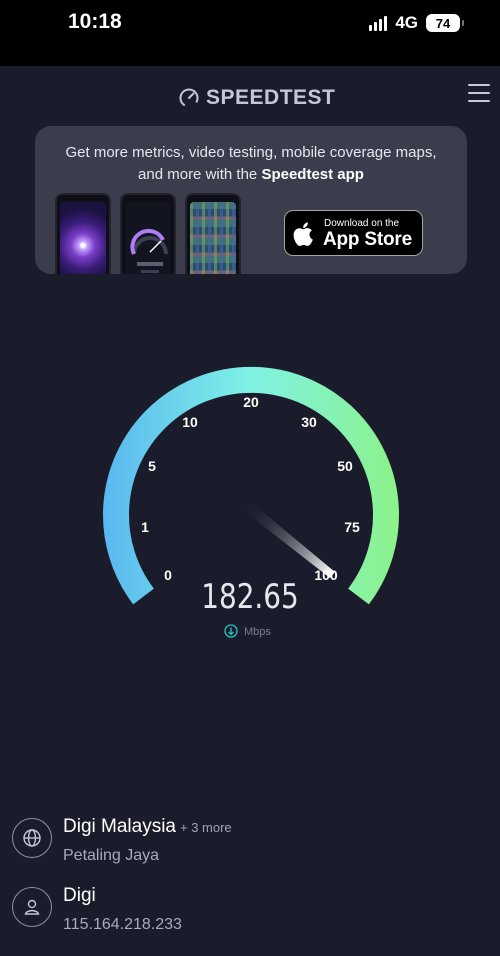 The height and width of the screenshot is (956, 500). What do you see at coordinates (326, 575) in the screenshot?
I see `scale-label-100: 100` at bounding box center [326, 575].